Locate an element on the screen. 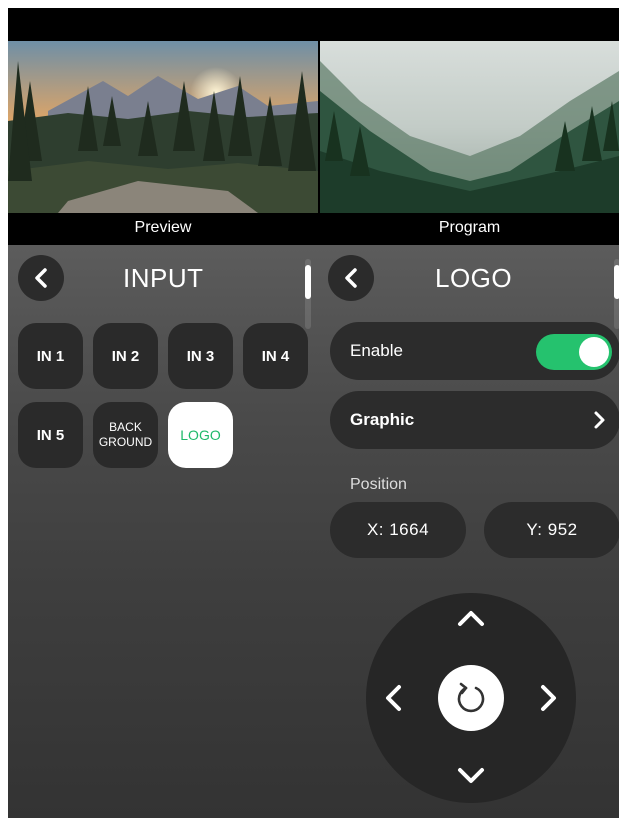 This screenshot has width=619, height=818. reset-icon is located at coordinates (471, 697).